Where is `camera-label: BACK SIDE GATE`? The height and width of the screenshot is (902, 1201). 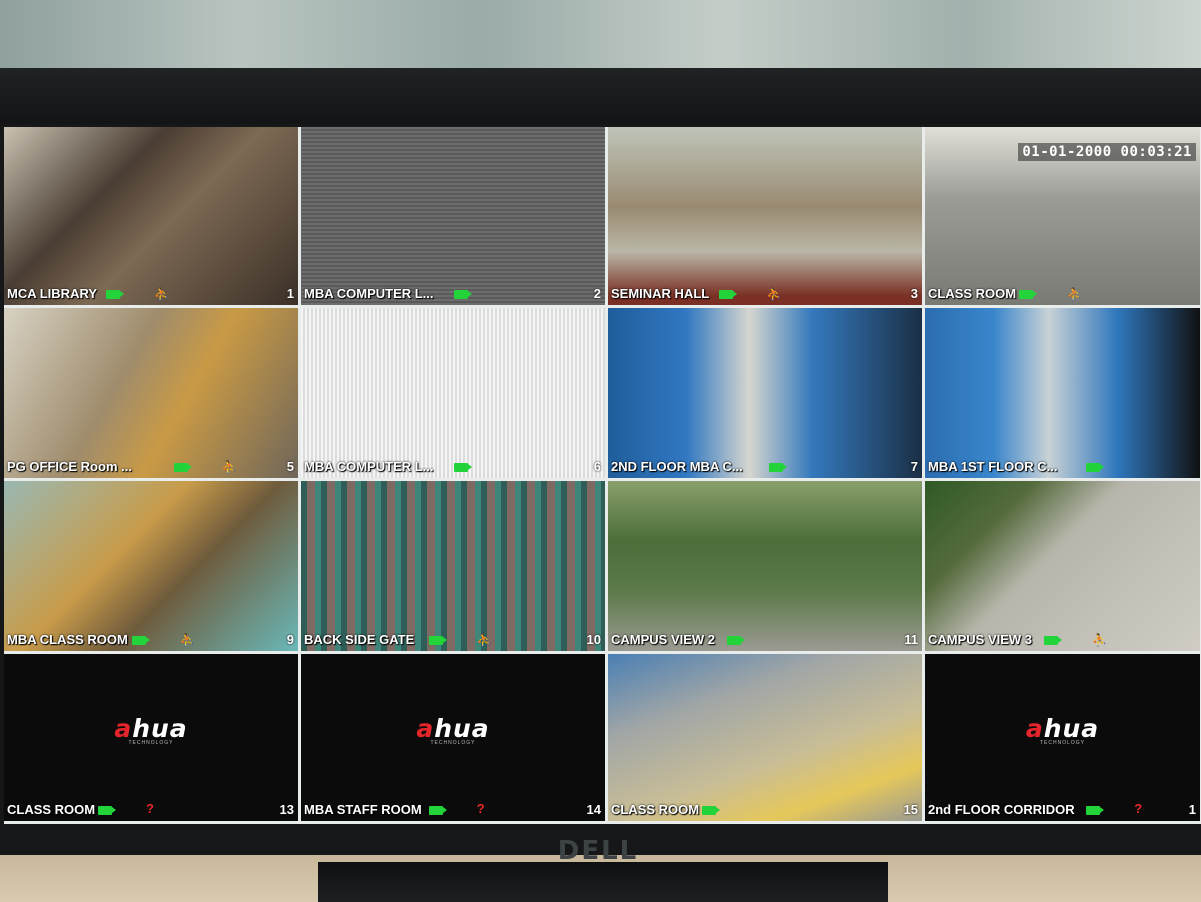
camera-label: BACK SIDE GATE is located at coordinates (359, 639).